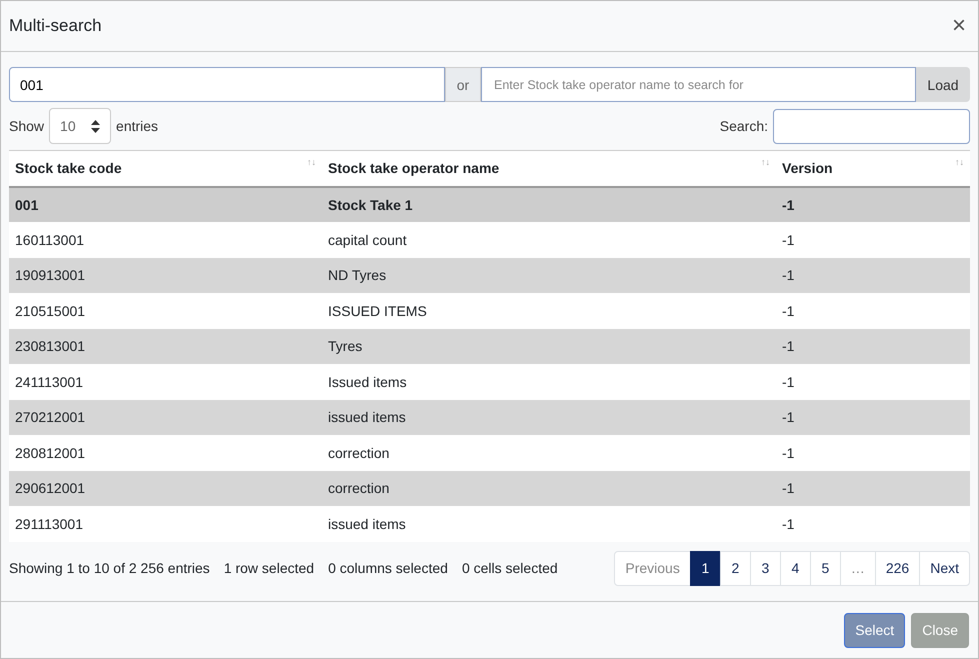 The height and width of the screenshot is (659, 979). Describe the element at coordinates (698, 84) in the screenshot. I see `name-input-field: Enter Stock take operator name to search for` at that location.